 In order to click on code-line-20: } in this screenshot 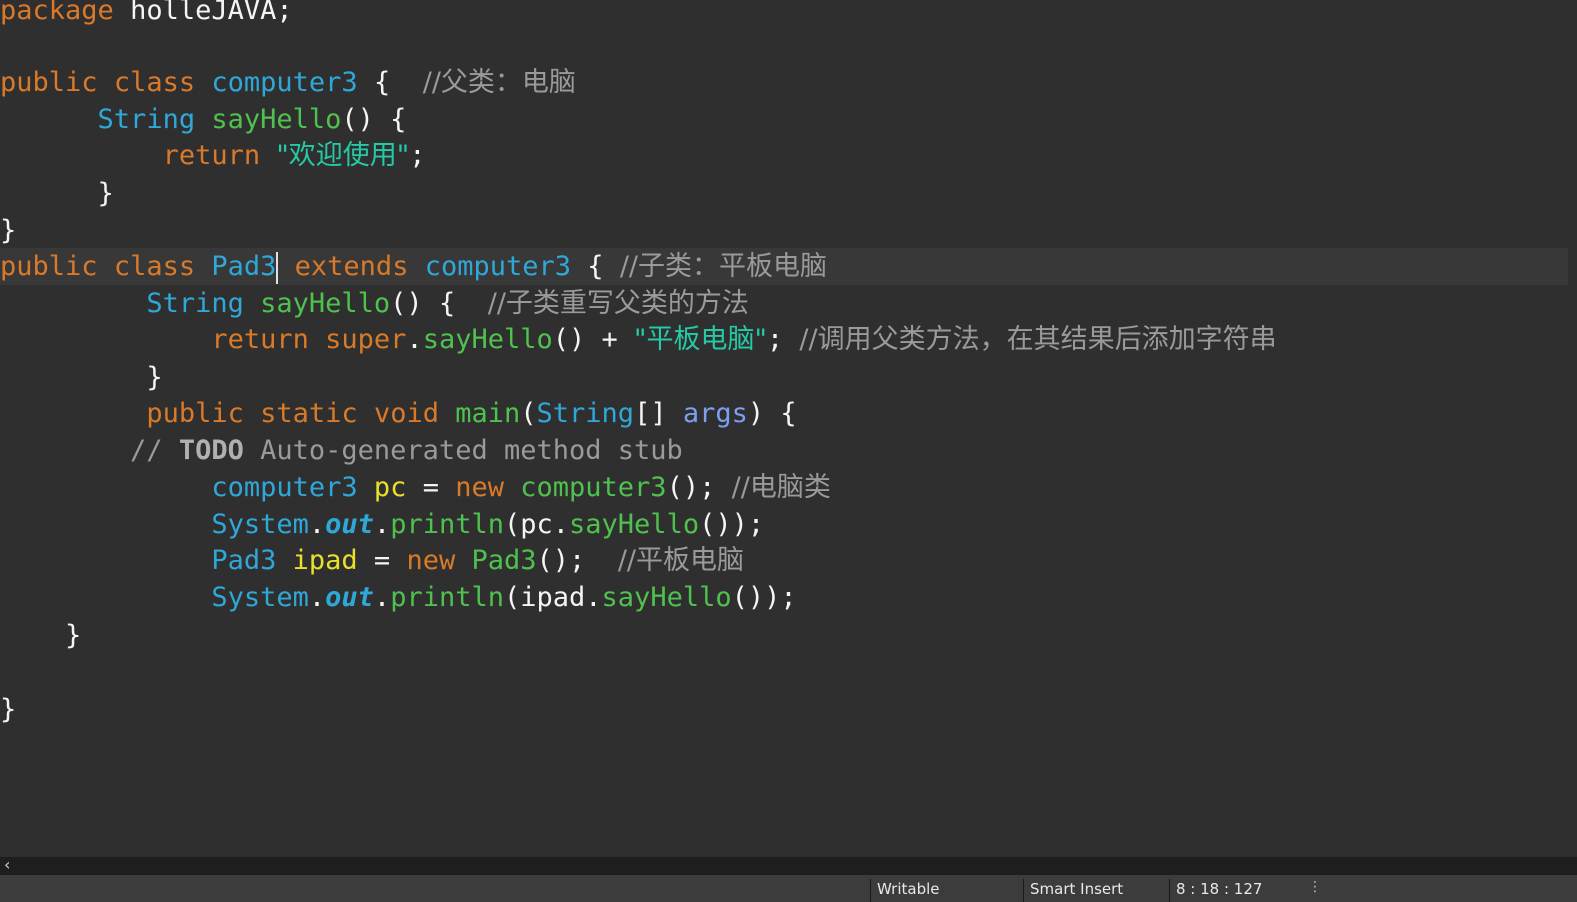, I will do `click(8, 709)`.